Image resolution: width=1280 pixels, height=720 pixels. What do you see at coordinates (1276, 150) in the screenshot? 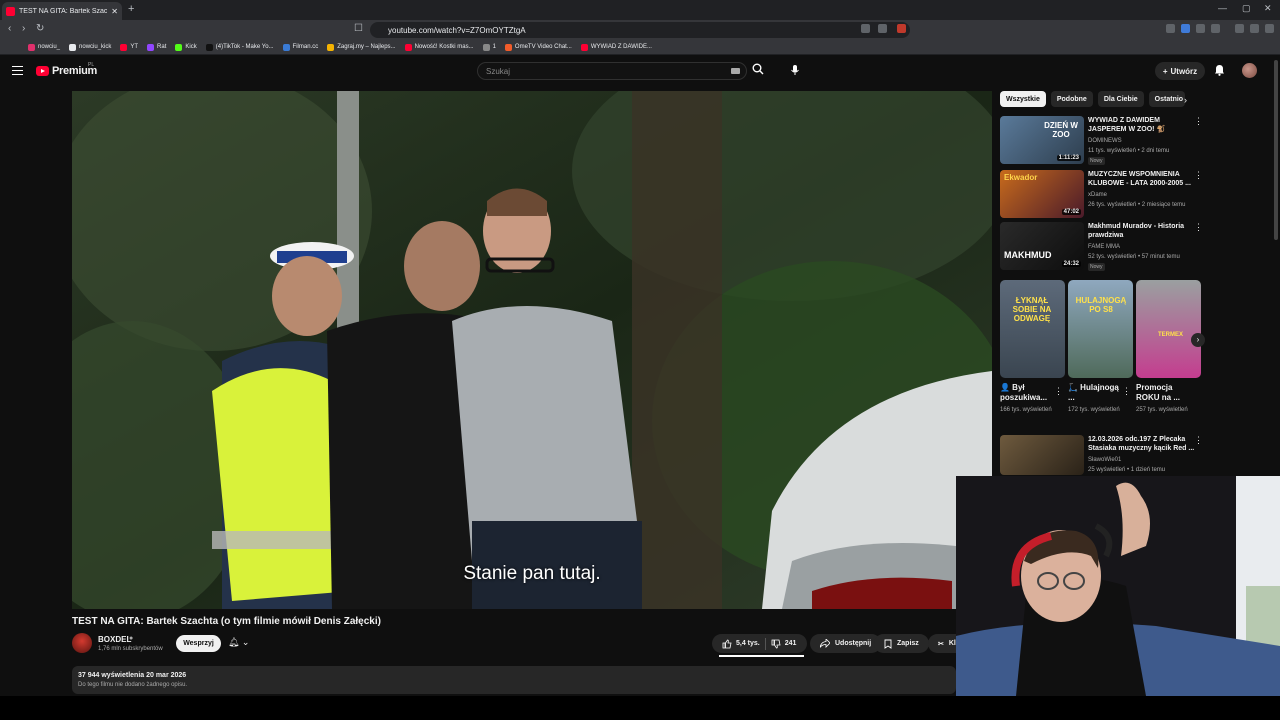
I see `page-scrollbar` at bounding box center [1276, 150].